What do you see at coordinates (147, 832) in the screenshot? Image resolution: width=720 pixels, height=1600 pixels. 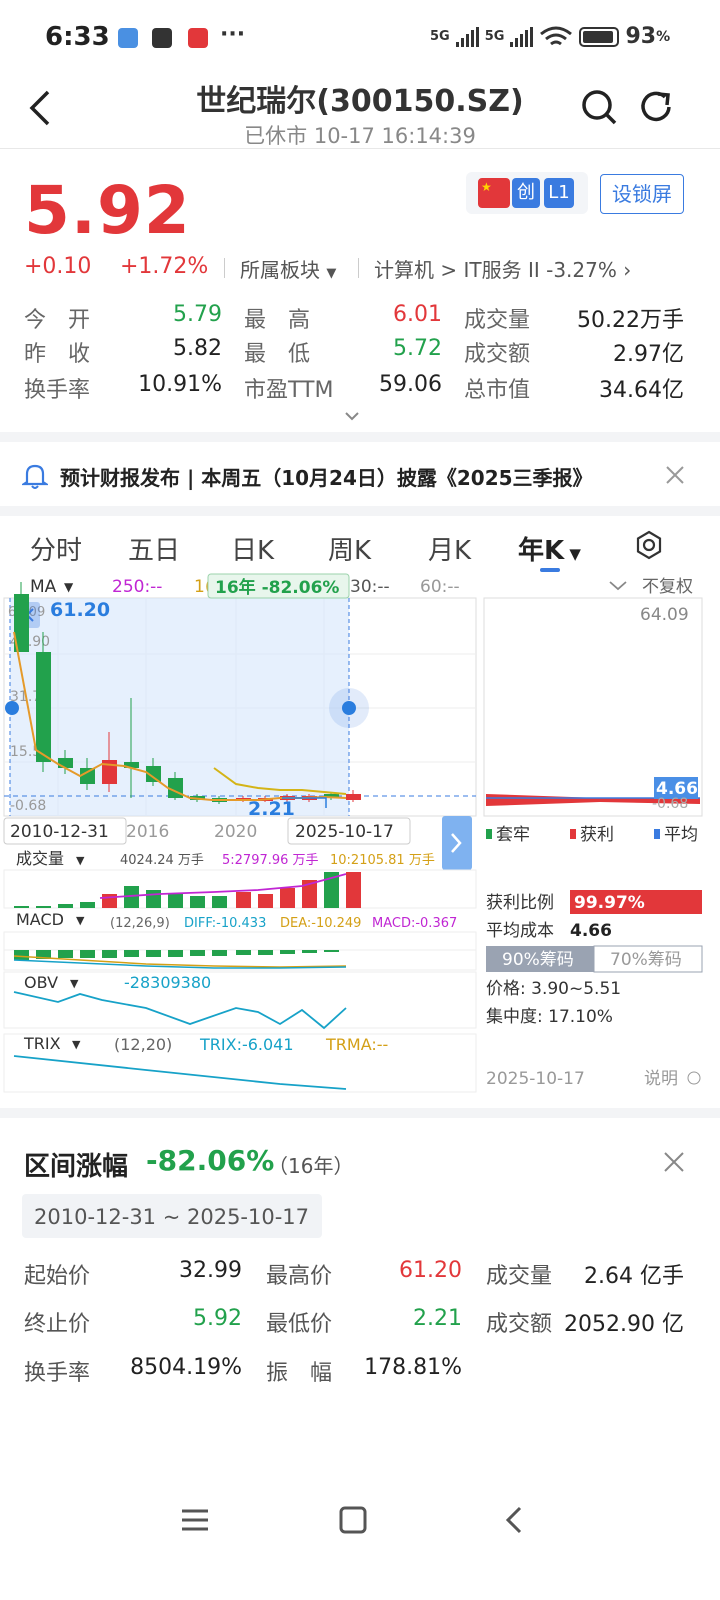 I see `x-label: 2016` at bounding box center [147, 832].